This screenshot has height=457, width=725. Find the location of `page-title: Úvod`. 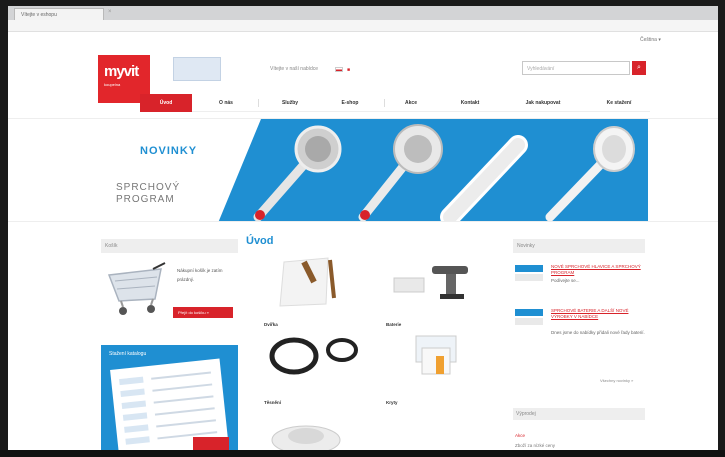

page-title: Úvod is located at coordinates (260, 241).